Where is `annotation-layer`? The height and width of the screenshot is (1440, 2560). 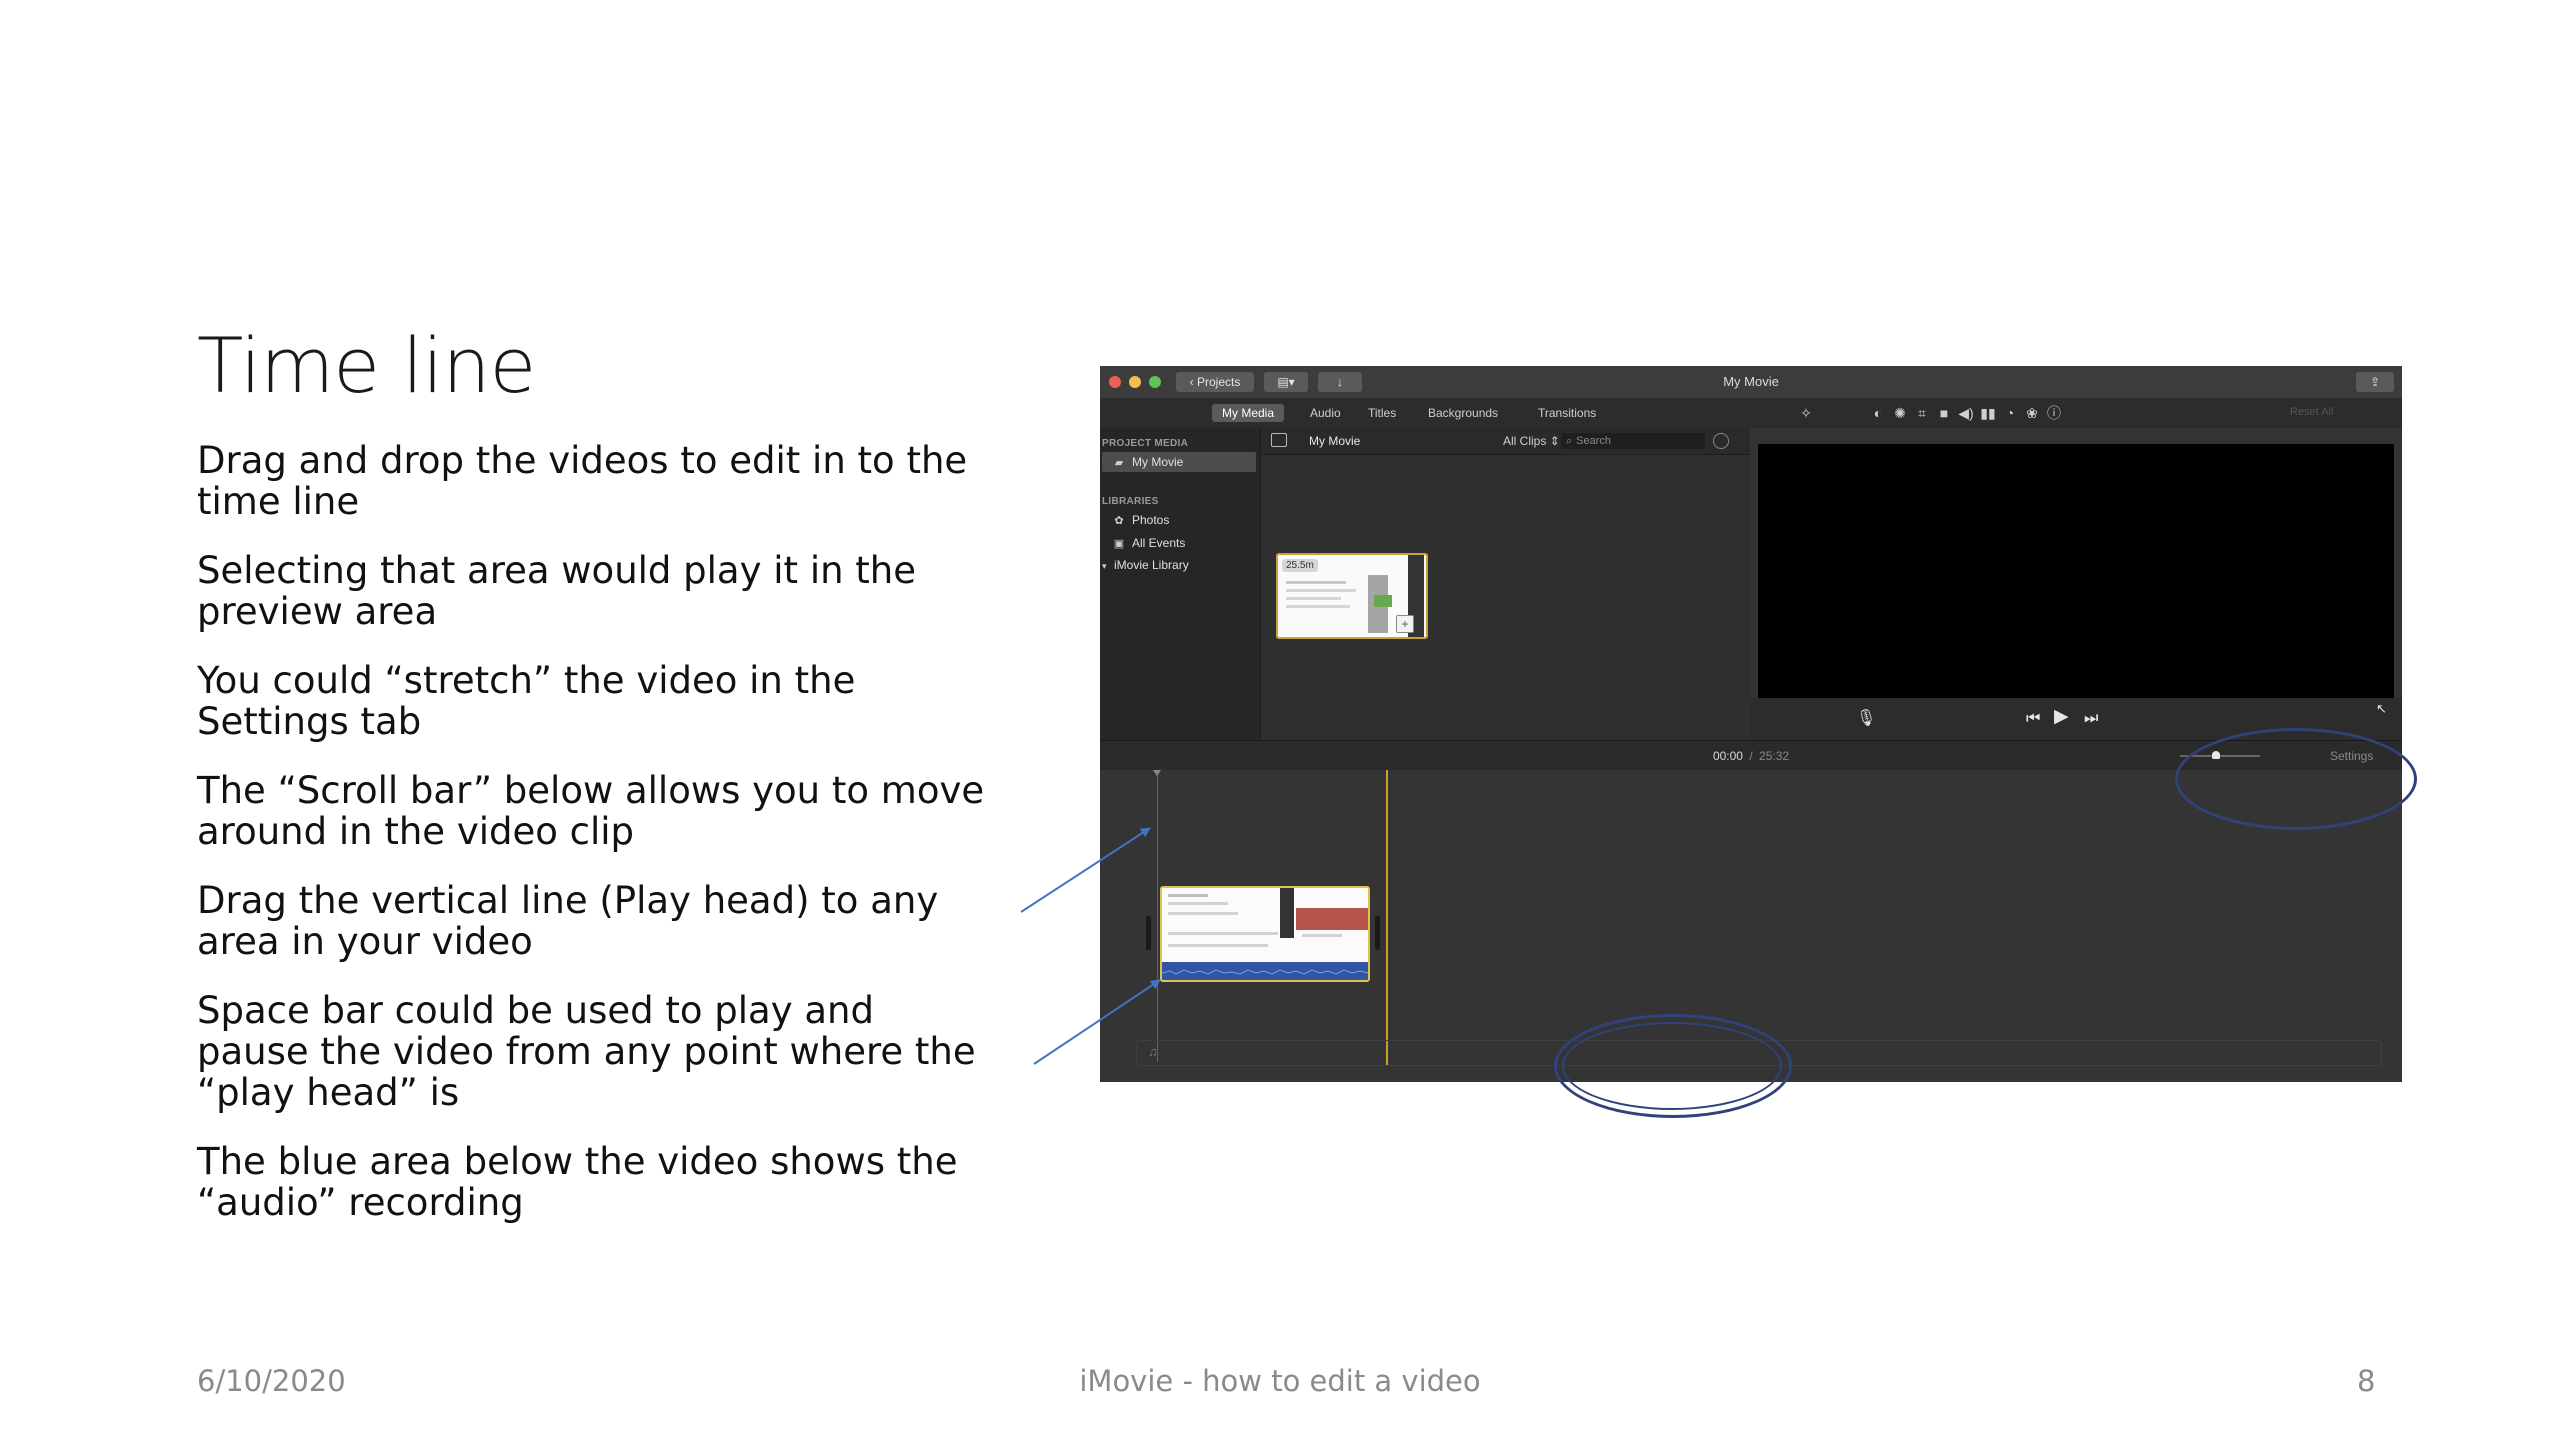 annotation-layer is located at coordinates (1090, 946).